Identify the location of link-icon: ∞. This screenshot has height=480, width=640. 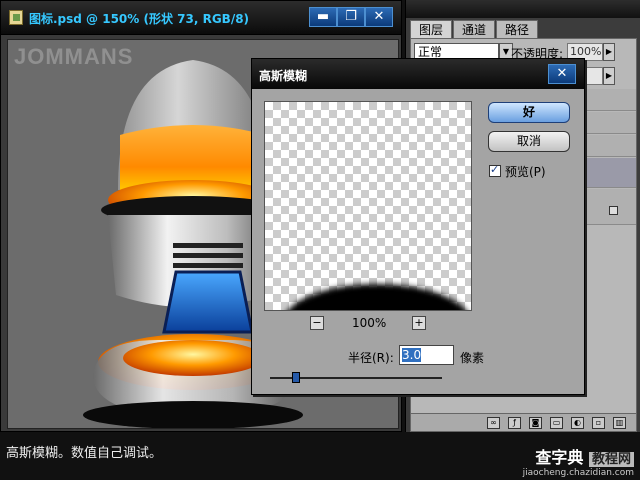
(493, 422).